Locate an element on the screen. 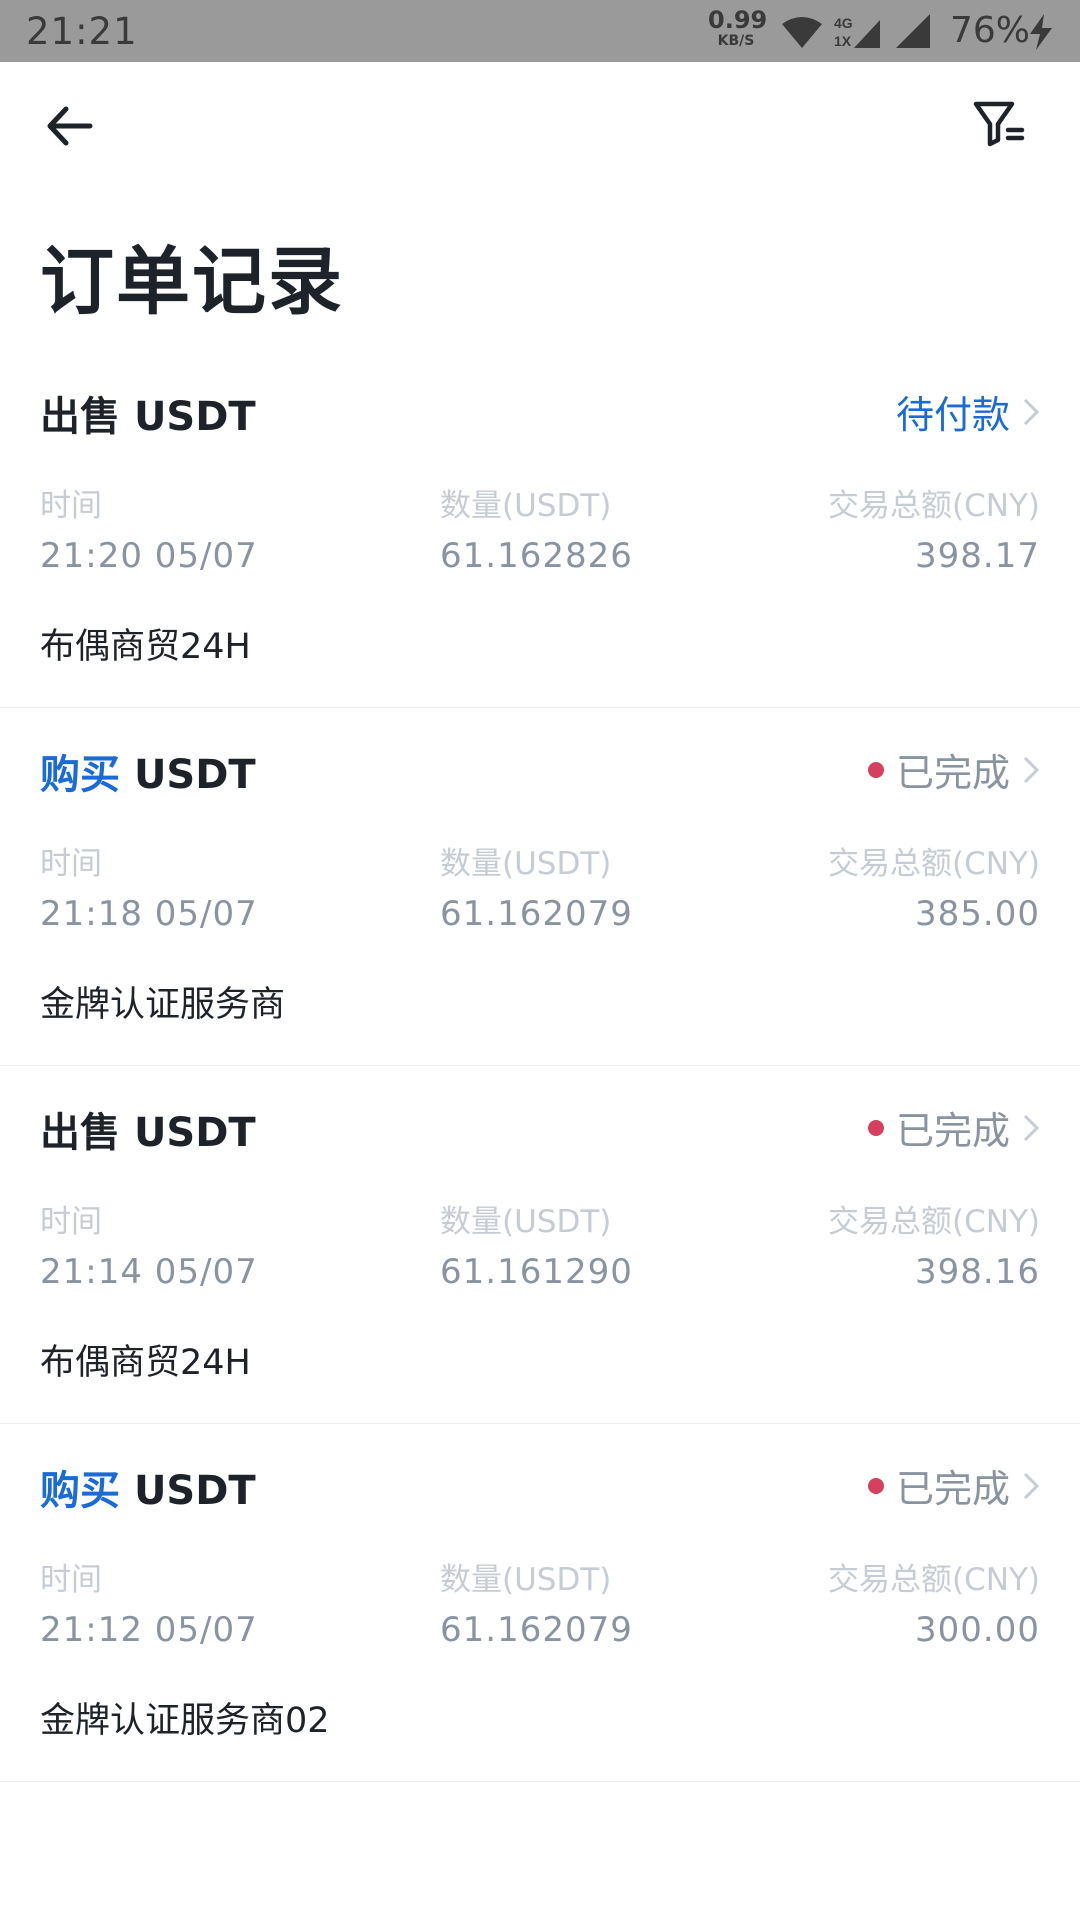 Image resolution: width=1080 pixels, height=1920 pixels. filter-button is located at coordinates (1005, 126).